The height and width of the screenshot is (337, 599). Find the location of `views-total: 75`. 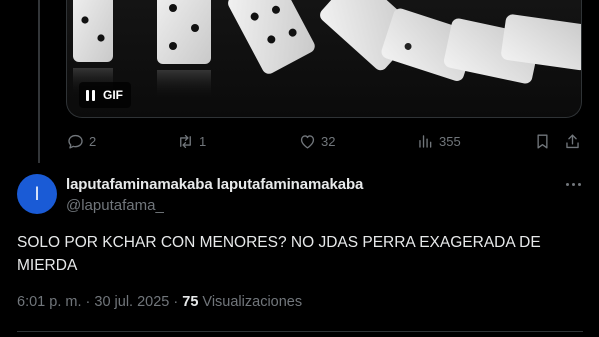

views-total: 75 is located at coordinates (190, 302).